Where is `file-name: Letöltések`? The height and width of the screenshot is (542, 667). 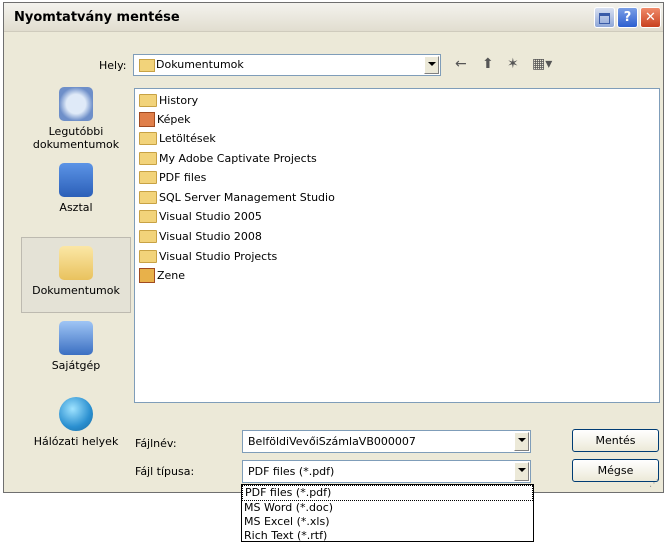
file-name: Letöltések is located at coordinates (187, 138).